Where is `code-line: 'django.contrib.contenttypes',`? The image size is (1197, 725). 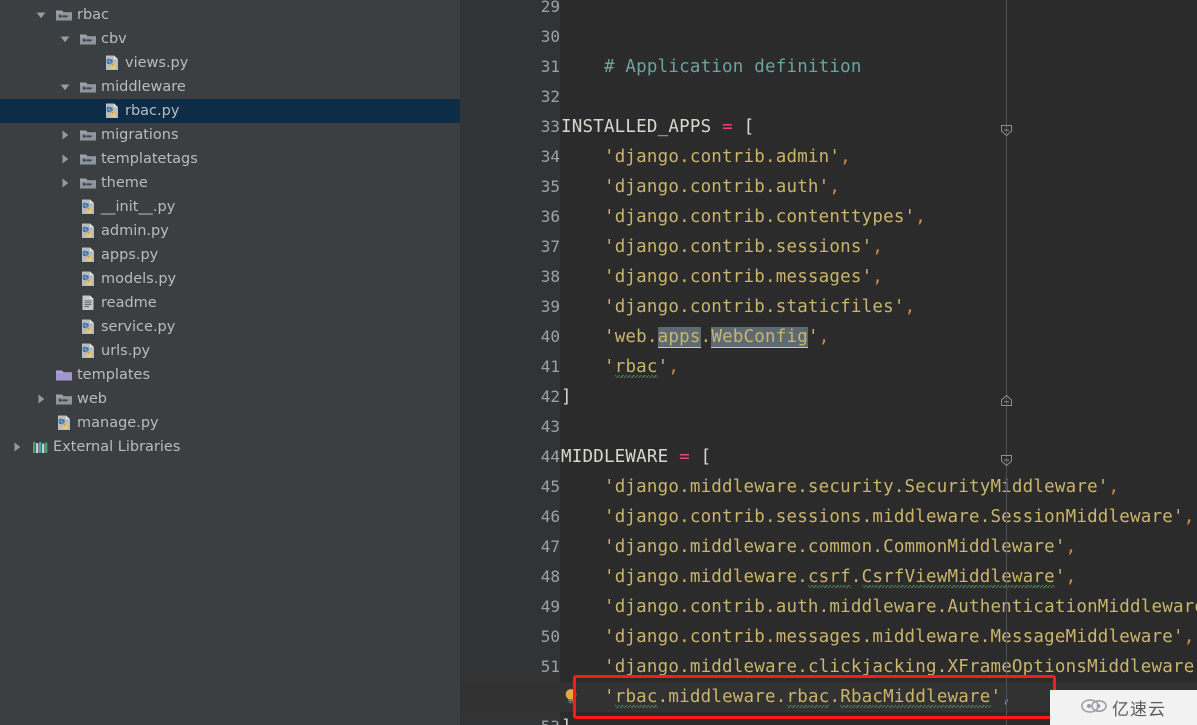 code-line: 'django.contrib.contenttypes', is located at coordinates (743, 217).